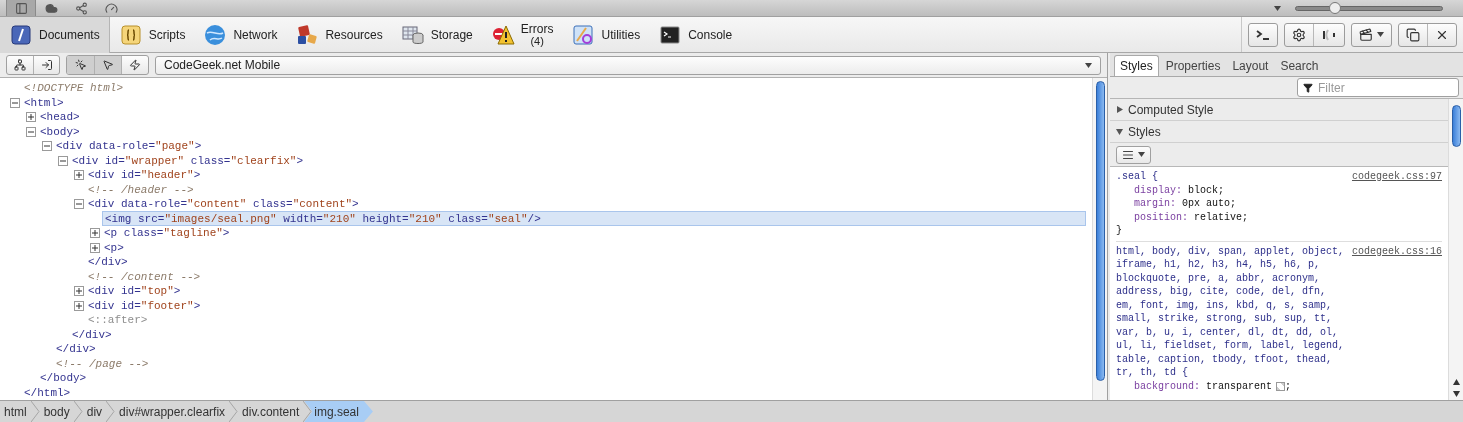 This screenshot has width=1463, height=422. What do you see at coordinates (1128, 154) in the screenshot?
I see `list-icon` at bounding box center [1128, 154].